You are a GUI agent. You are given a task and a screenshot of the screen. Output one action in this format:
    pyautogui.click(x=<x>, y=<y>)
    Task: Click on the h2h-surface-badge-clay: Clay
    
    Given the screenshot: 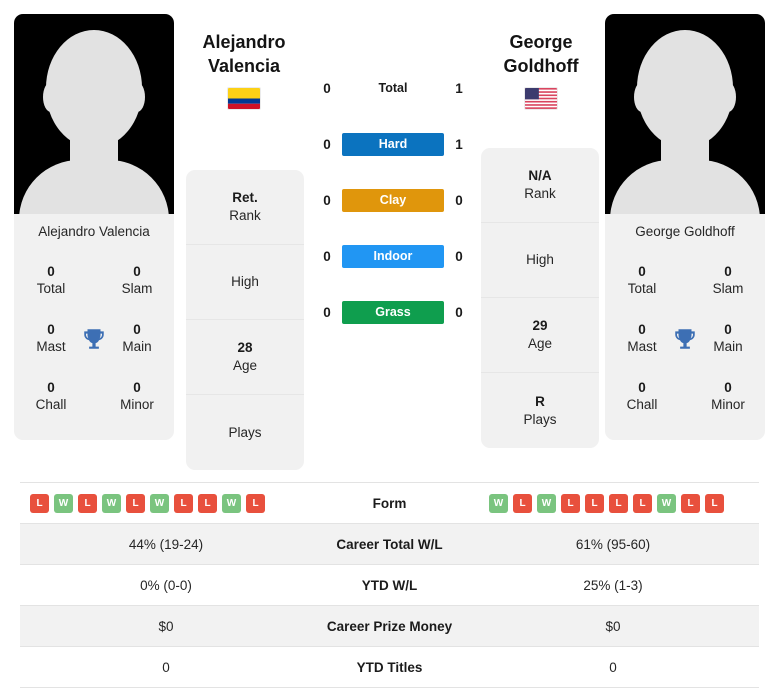 What is the action you would take?
    pyautogui.click(x=393, y=200)
    